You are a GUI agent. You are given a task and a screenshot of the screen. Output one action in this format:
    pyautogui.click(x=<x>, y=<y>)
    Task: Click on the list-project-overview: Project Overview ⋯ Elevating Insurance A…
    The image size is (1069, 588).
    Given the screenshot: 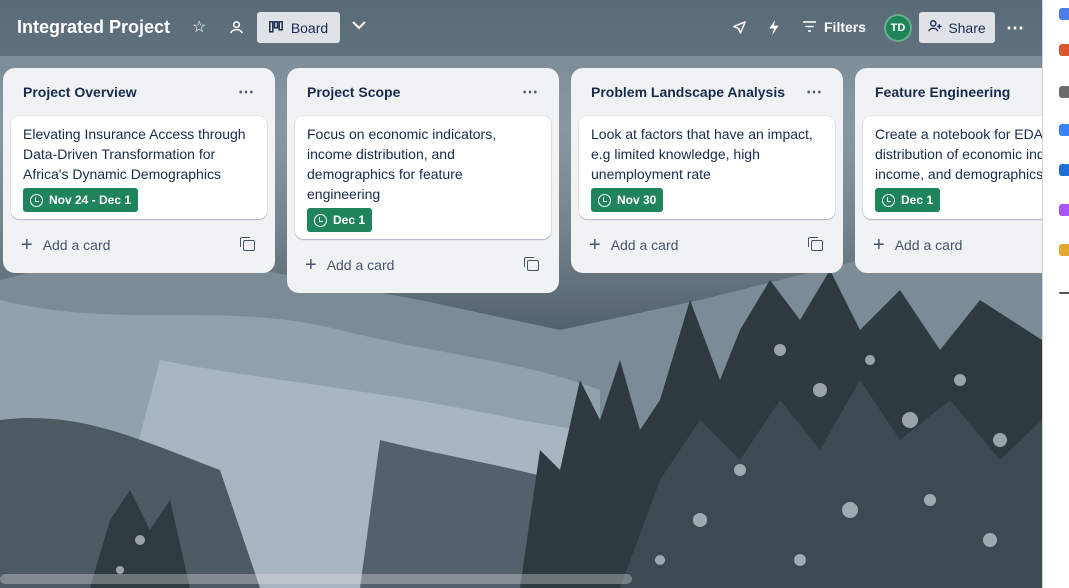 What is the action you would take?
    pyautogui.click(x=139, y=170)
    